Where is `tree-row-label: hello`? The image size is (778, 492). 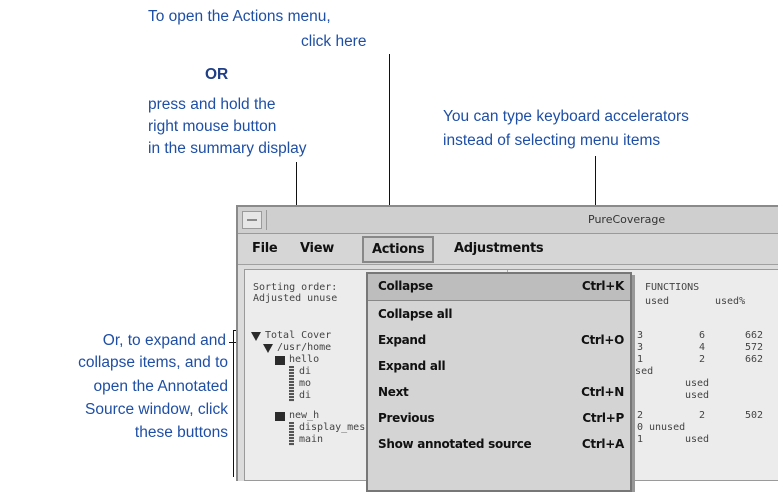 tree-row-label: hello is located at coordinates (304, 359).